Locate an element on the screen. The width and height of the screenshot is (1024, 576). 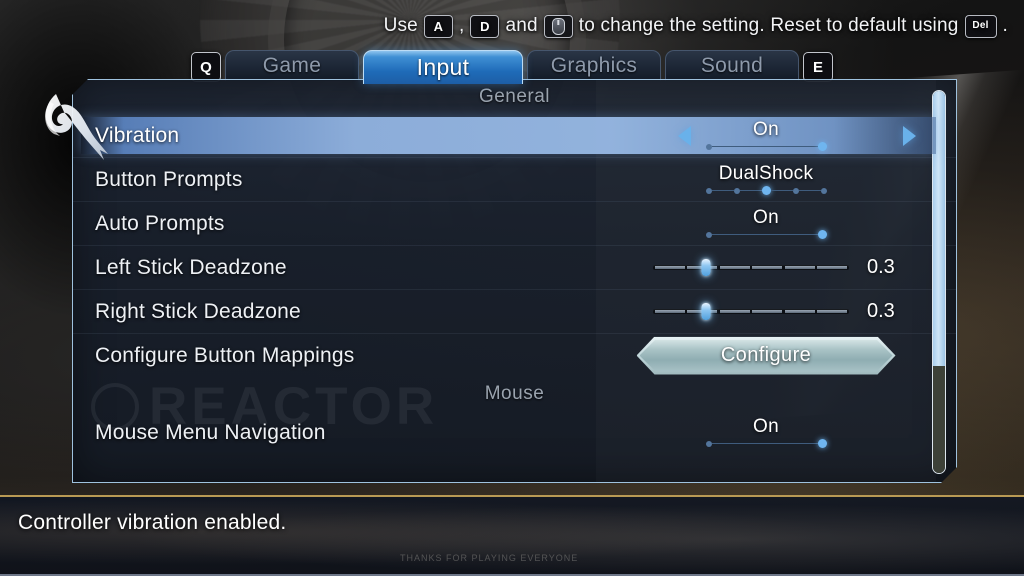
key-del-badge: Del is located at coordinates (980, 26).